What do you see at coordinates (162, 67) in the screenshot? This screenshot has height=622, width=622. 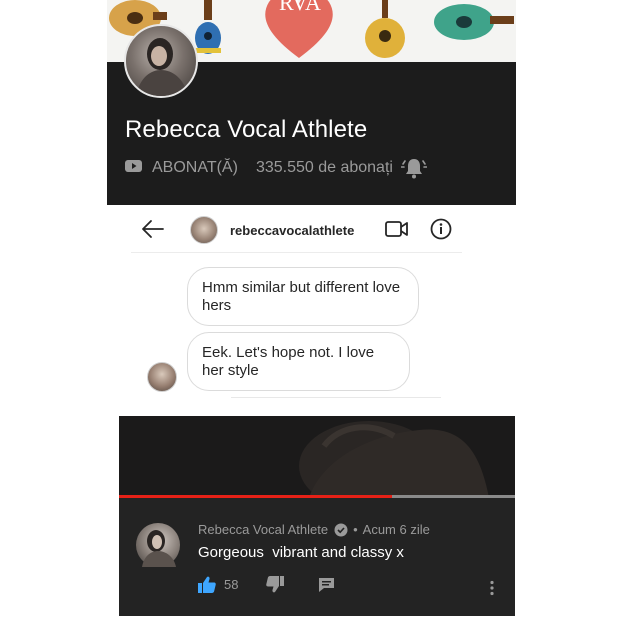 I see `avatar-portrait` at bounding box center [162, 67].